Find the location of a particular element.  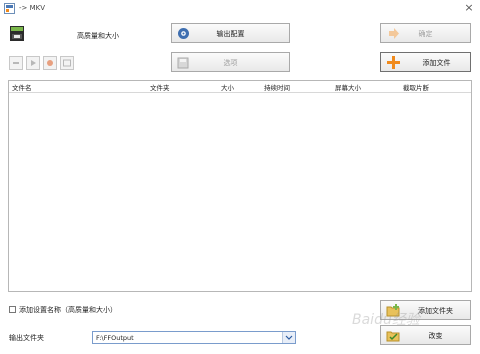

output-config-label: 输出配置 is located at coordinates (230, 34).